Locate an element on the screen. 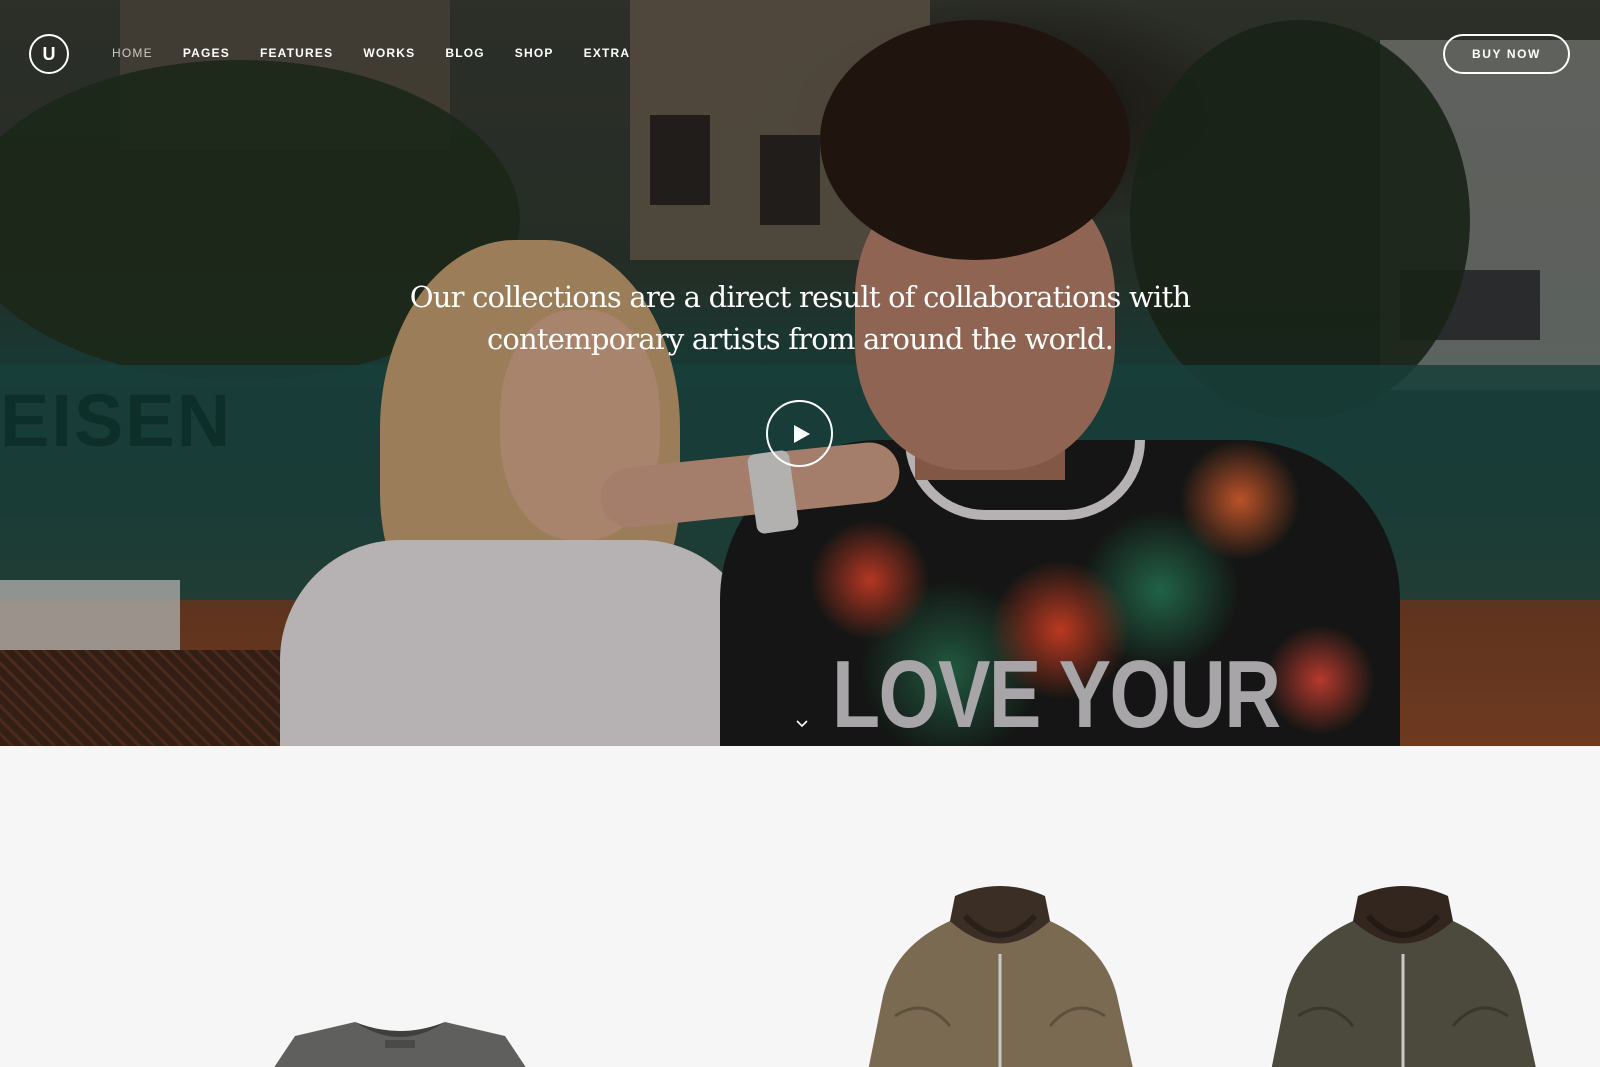 The image size is (1600, 1067). chevron-down-icon is located at coordinates (802, 724).